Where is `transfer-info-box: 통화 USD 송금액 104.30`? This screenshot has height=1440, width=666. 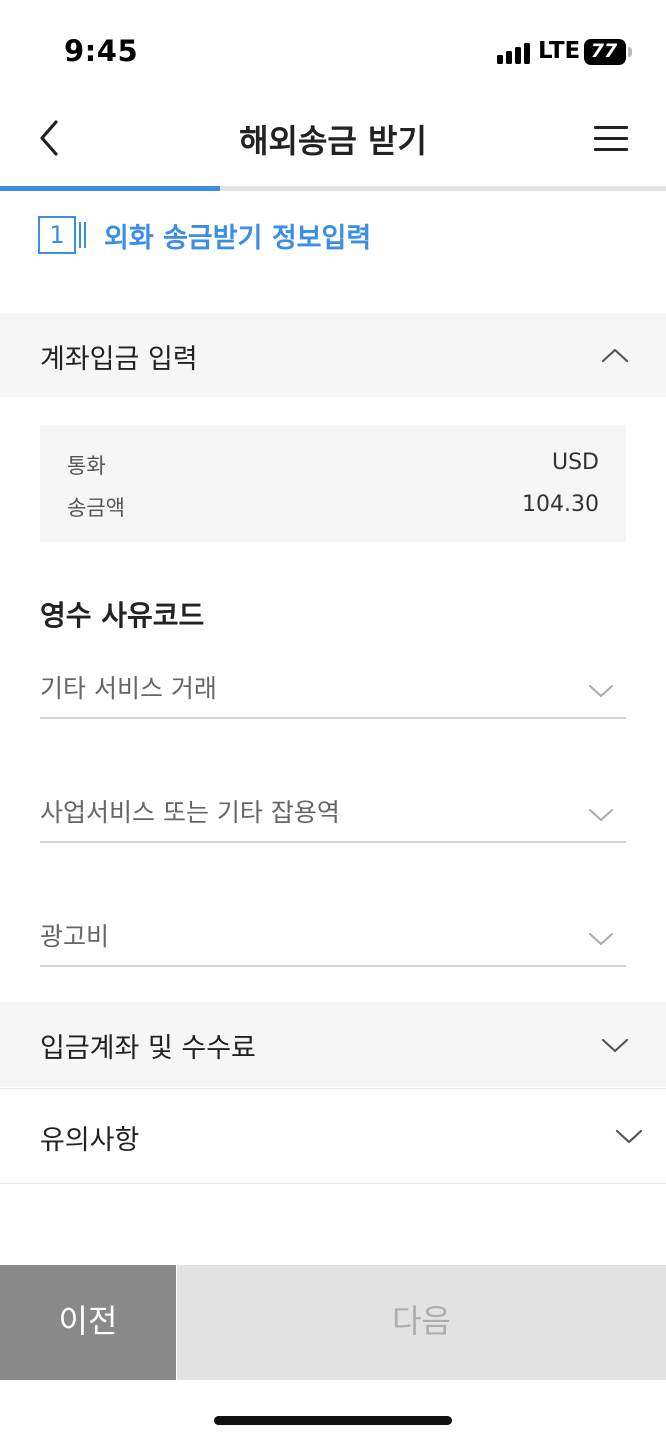 transfer-info-box: 통화 USD 송금액 104.30 is located at coordinates (333, 483).